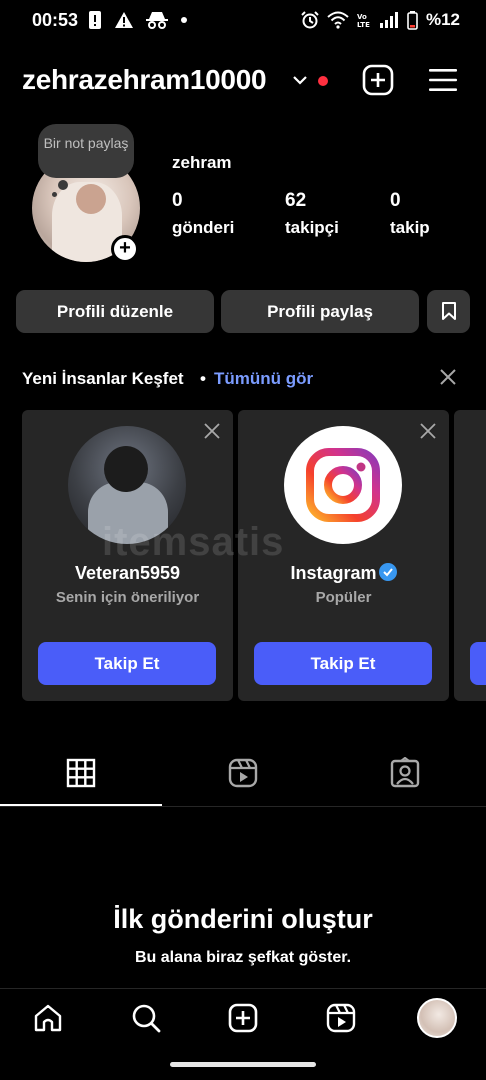 The height and width of the screenshot is (1080, 486). Describe the element at coordinates (363, 25) in the screenshot. I see `svg-text: LTE` at that location.